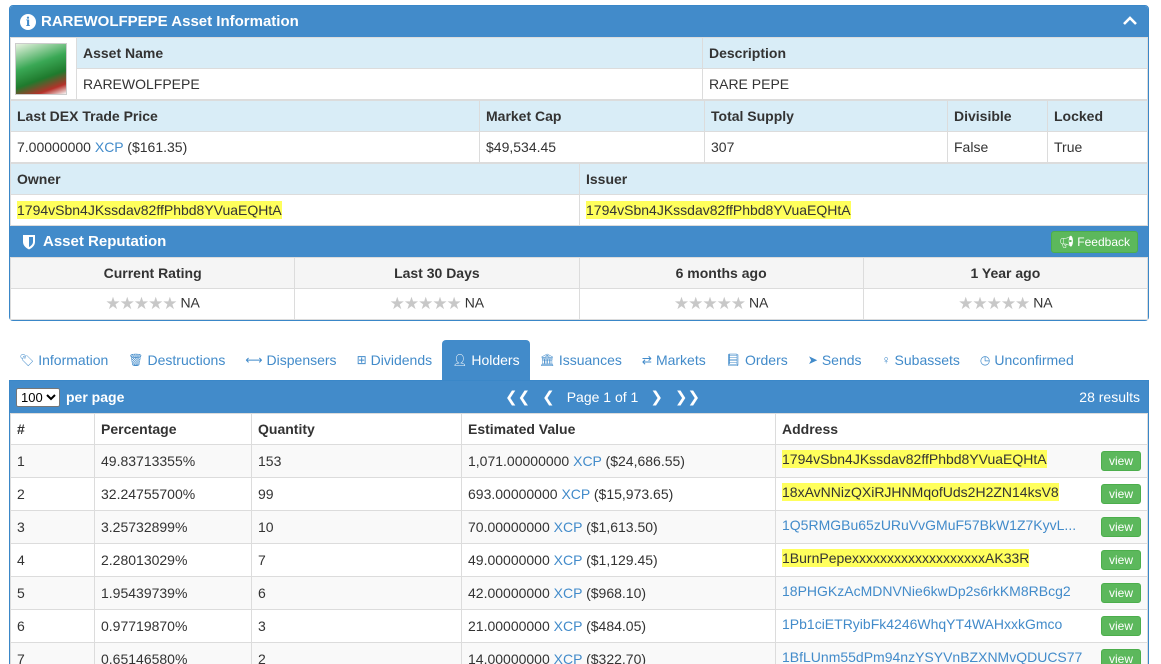  What do you see at coordinates (41, 68) in the screenshot?
I see `asset-image` at bounding box center [41, 68].